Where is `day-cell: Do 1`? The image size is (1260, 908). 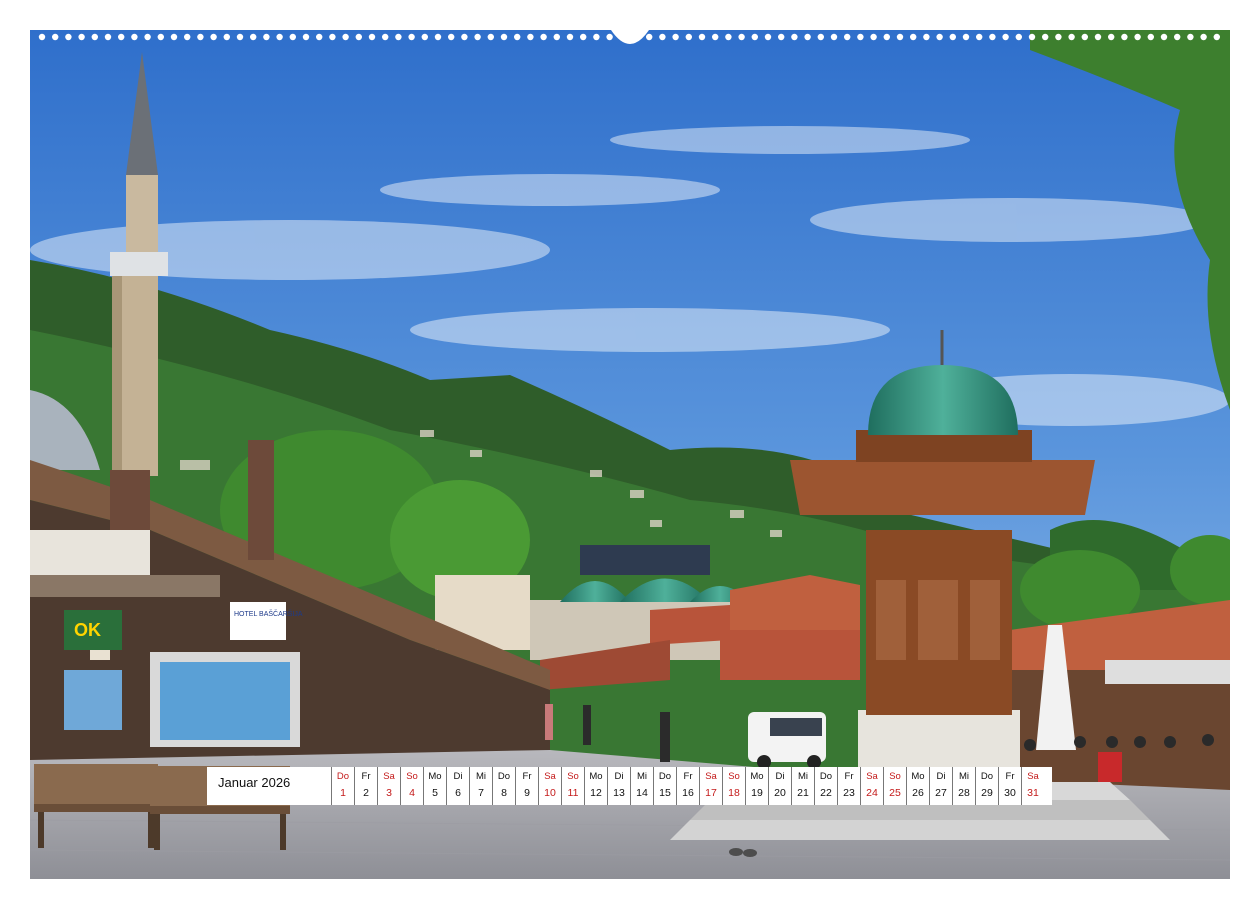 day-cell: Do 1 is located at coordinates (342, 786).